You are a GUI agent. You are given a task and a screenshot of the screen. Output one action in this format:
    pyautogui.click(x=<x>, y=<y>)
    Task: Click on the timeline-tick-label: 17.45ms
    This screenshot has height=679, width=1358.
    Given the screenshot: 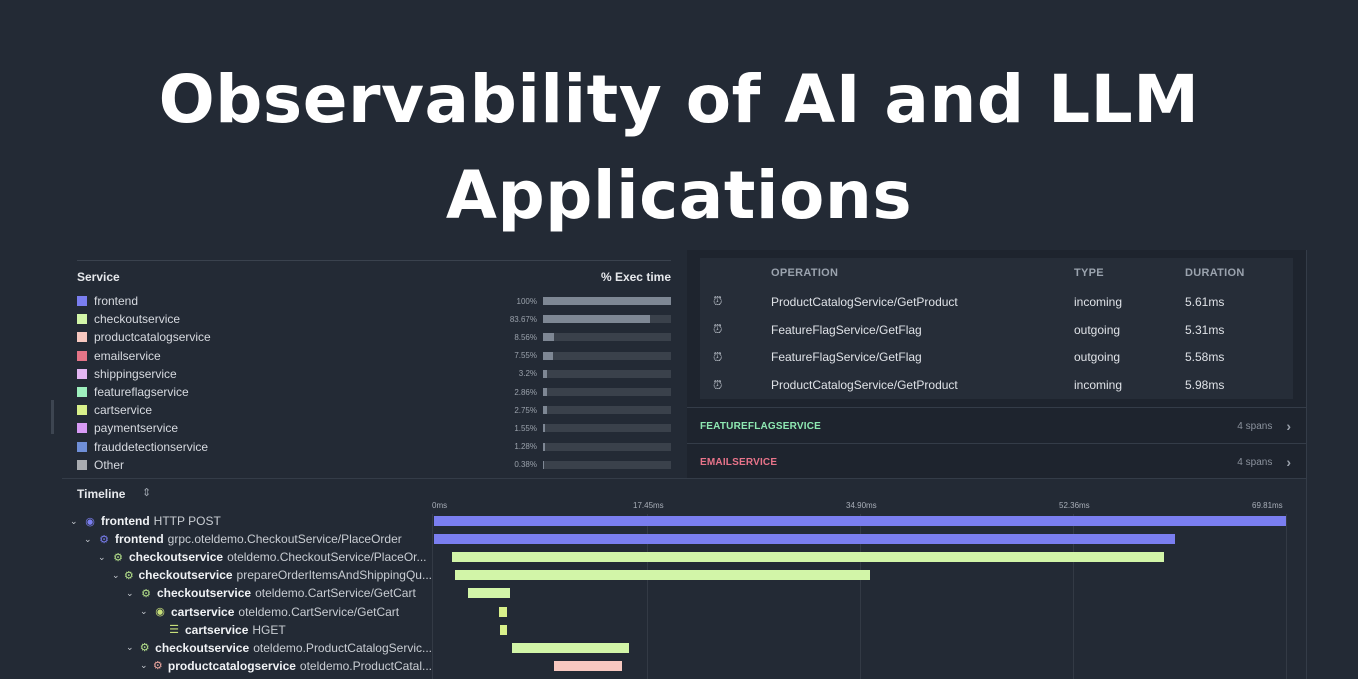 What is the action you would take?
    pyautogui.click(x=648, y=505)
    